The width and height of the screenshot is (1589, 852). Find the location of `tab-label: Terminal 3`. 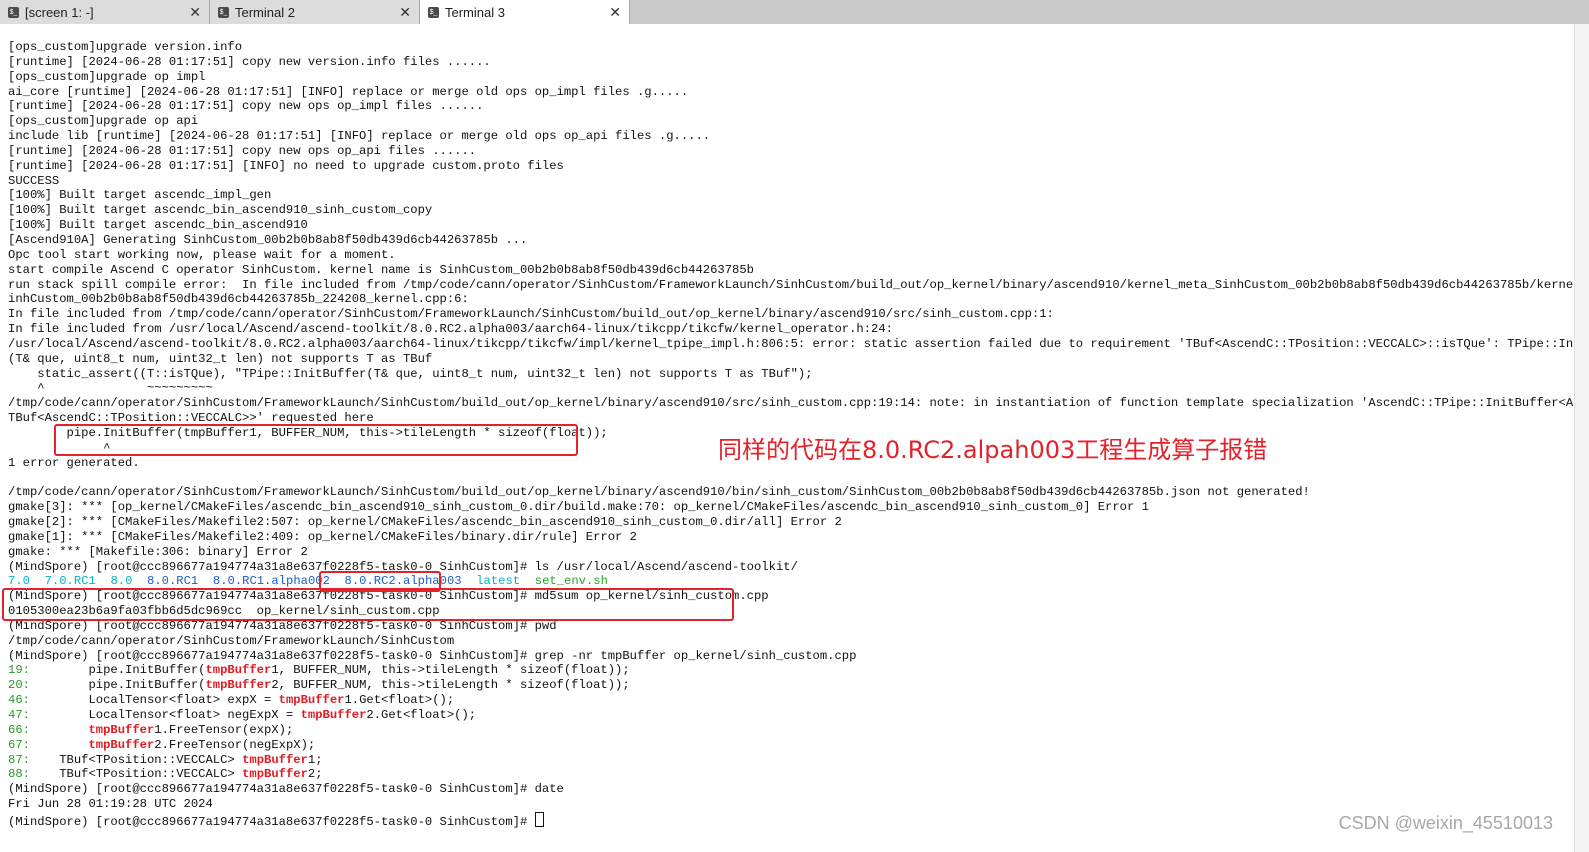

tab-label: Terminal 3 is located at coordinates (475, 12).